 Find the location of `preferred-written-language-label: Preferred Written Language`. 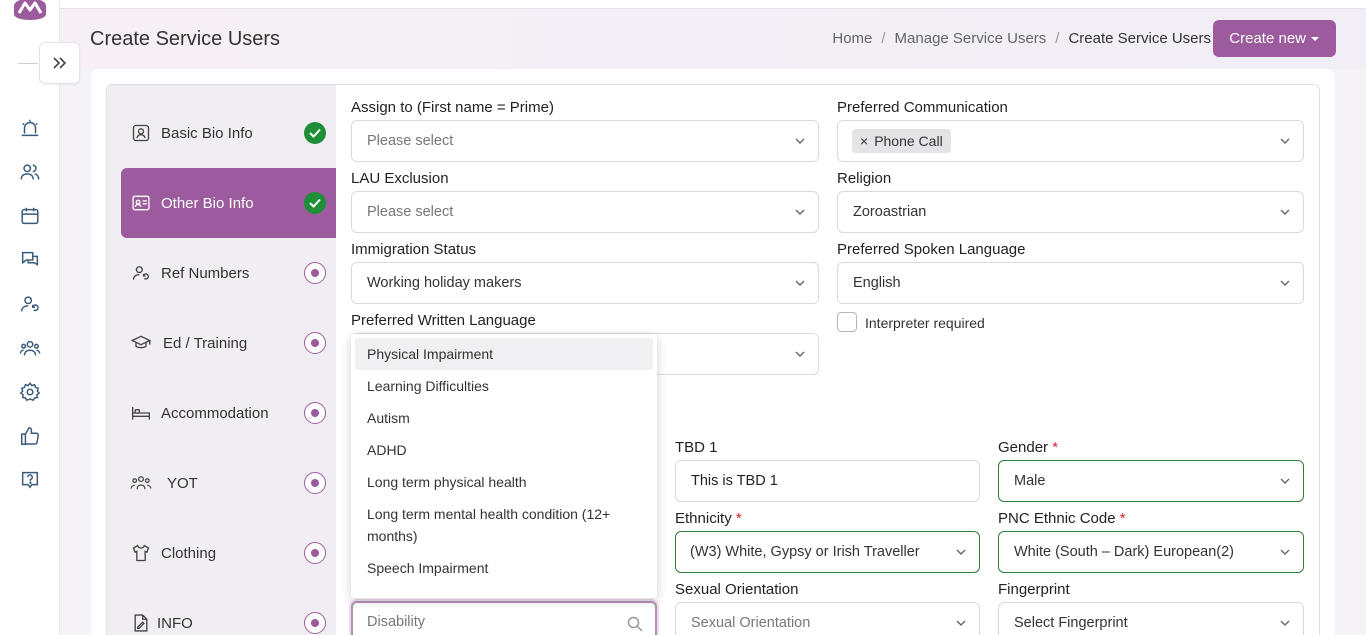

preferred-written-language-label: Preferred Written Language is located at coordinates (443, 320).